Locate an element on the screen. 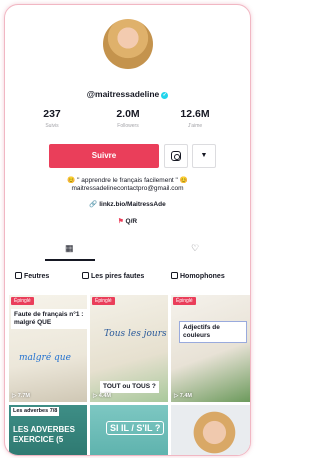 The image size is (320, 458). bio-line-1: 😊 " apprendre le français facilement " 😊 is located at coordinates (127, 180).